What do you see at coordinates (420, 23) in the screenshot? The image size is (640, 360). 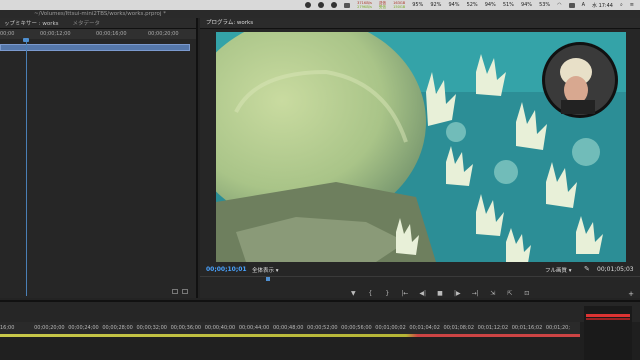 I see `program-tab: プログラム: works` at bounding box center [420, 23].